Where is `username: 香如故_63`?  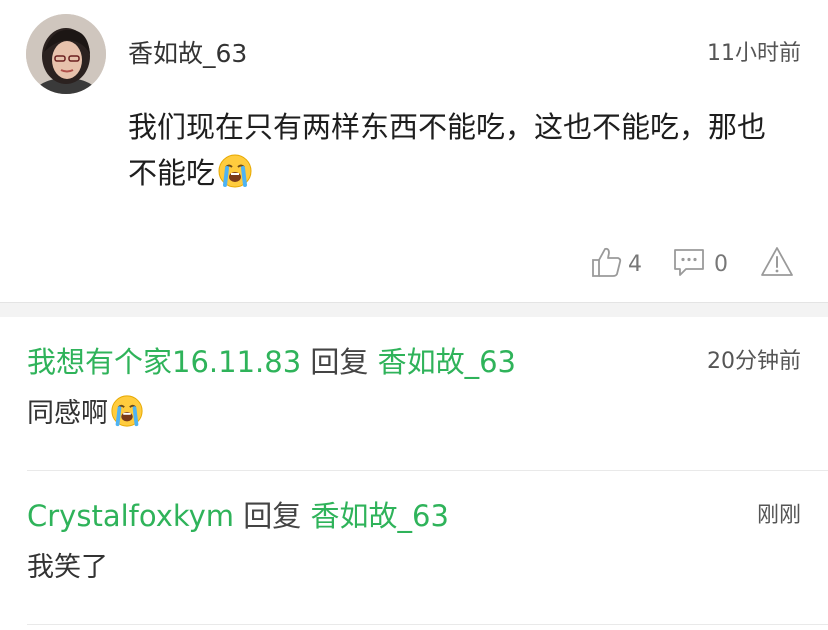
username: 香如故_63 is located at coordinates (187, 54).